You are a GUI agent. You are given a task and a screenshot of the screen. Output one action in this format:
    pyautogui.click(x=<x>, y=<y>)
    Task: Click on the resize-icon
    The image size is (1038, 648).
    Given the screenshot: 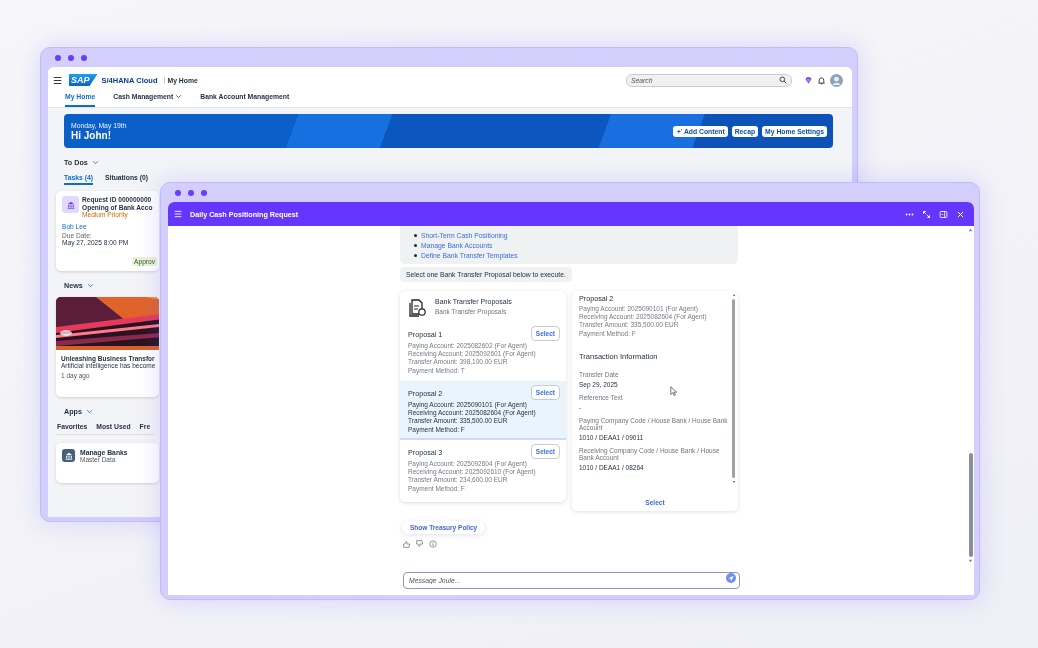 What is the action you would take?
    pyautogui.click(x=926, y=214)
    